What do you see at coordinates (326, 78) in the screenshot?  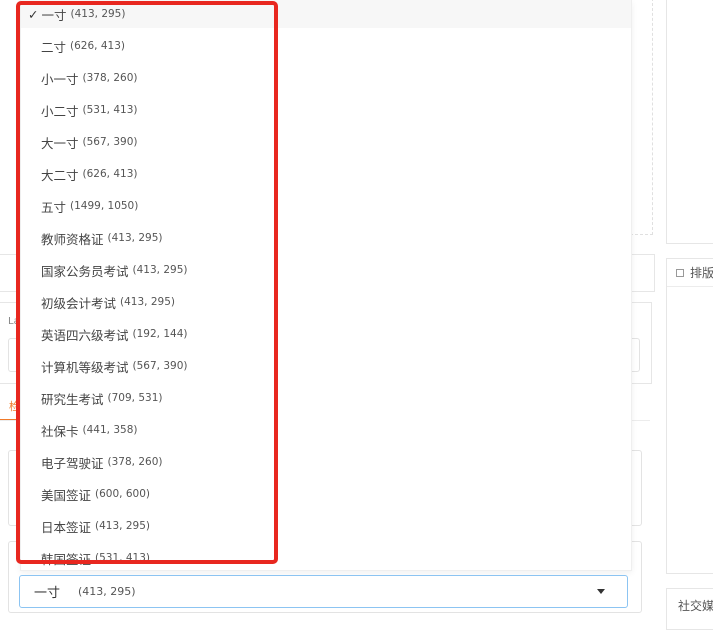 I see `dropdown-option: 小一寸 (378, 260)` at bounding box center [326, 78].